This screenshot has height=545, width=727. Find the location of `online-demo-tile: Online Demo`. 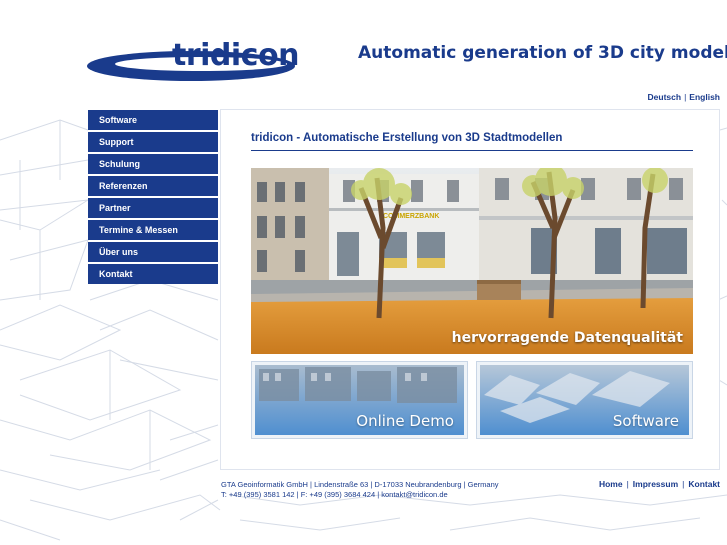

online-demo-tile: Online Demo is located at coordinates (359, 400).